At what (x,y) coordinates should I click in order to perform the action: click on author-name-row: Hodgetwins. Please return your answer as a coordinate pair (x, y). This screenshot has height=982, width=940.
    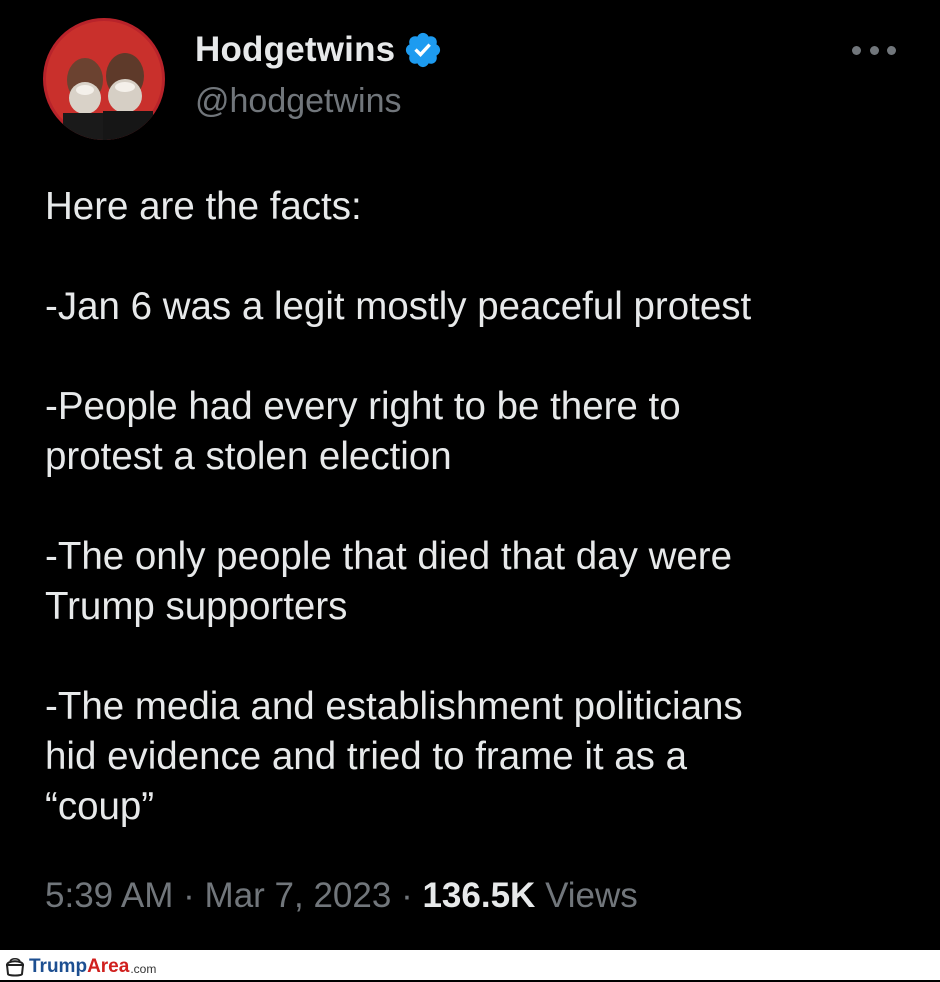
    Looking at the image, I should click on (319, 50).